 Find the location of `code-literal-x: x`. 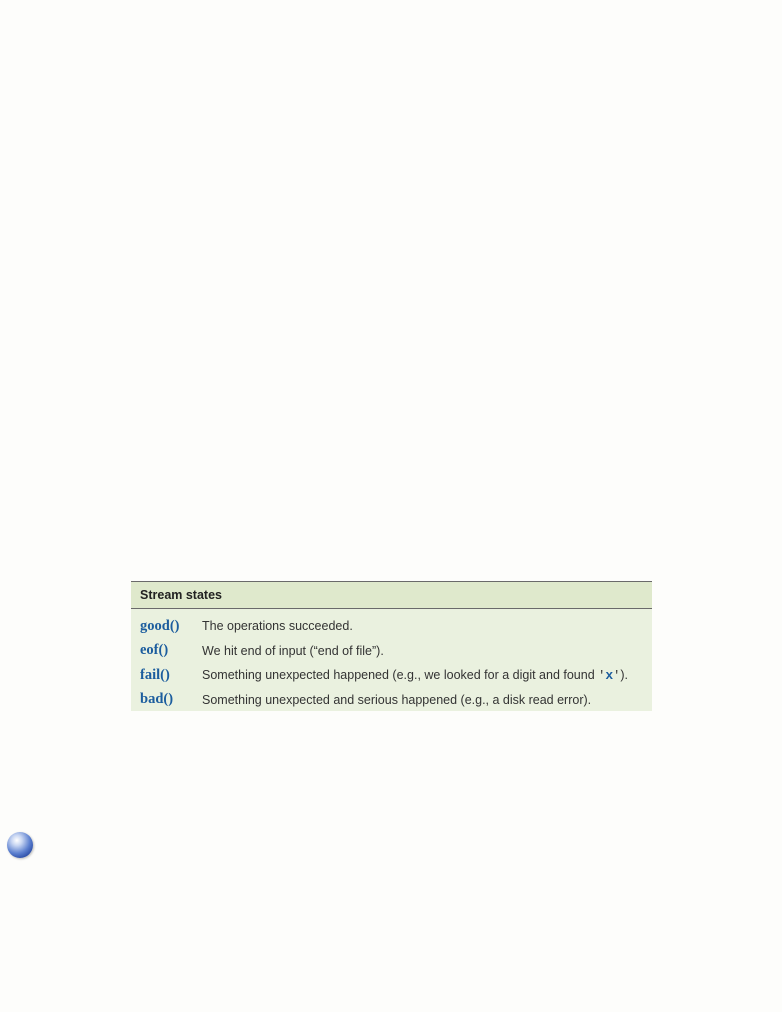

code-literal-x: x is located at coordinates (609, 675).